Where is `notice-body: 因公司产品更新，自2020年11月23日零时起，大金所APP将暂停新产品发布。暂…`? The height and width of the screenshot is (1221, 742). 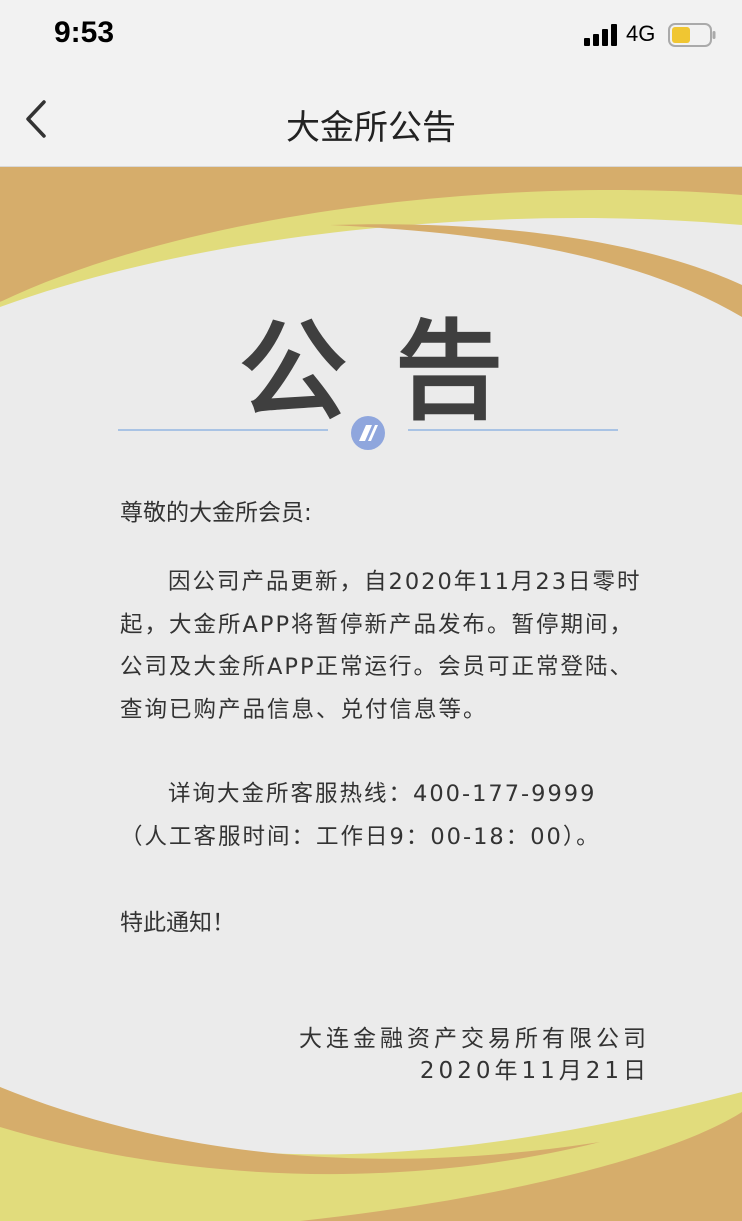 notice-body: 因公司产品更新，自2020年11月23日零时起，大金所APP将暂停新产品发布。暂… is located at coordinates (381, 646).